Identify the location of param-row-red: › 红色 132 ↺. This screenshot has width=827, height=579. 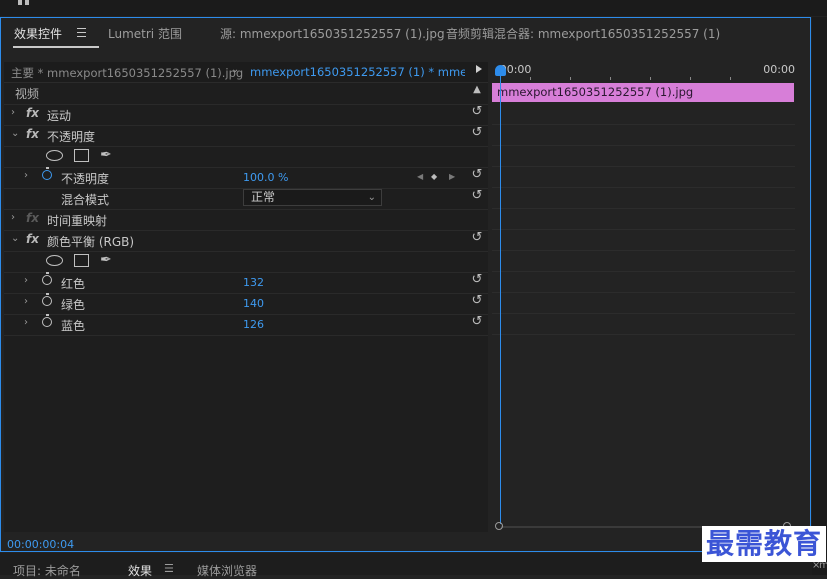
(246, 283).